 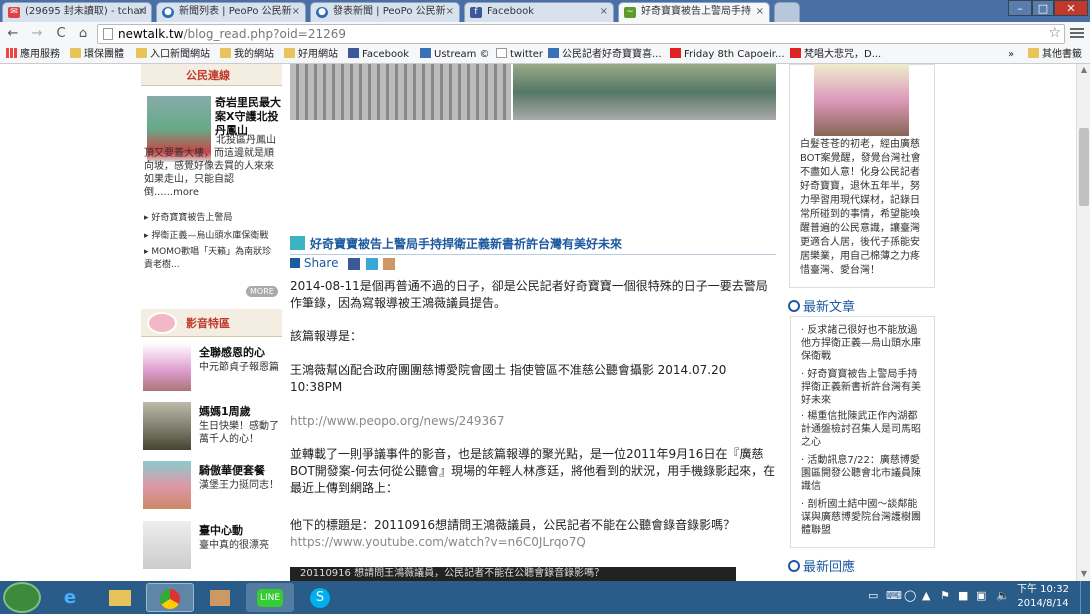 I want to click on volume-icon: 🔈, so click(x=1003, y=595).